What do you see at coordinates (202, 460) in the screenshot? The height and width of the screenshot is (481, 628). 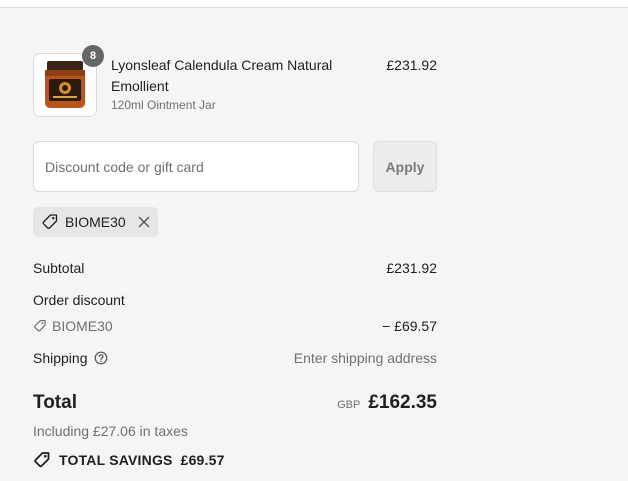 I see `savings-value: £69.57` at bounding box center [202, 460].